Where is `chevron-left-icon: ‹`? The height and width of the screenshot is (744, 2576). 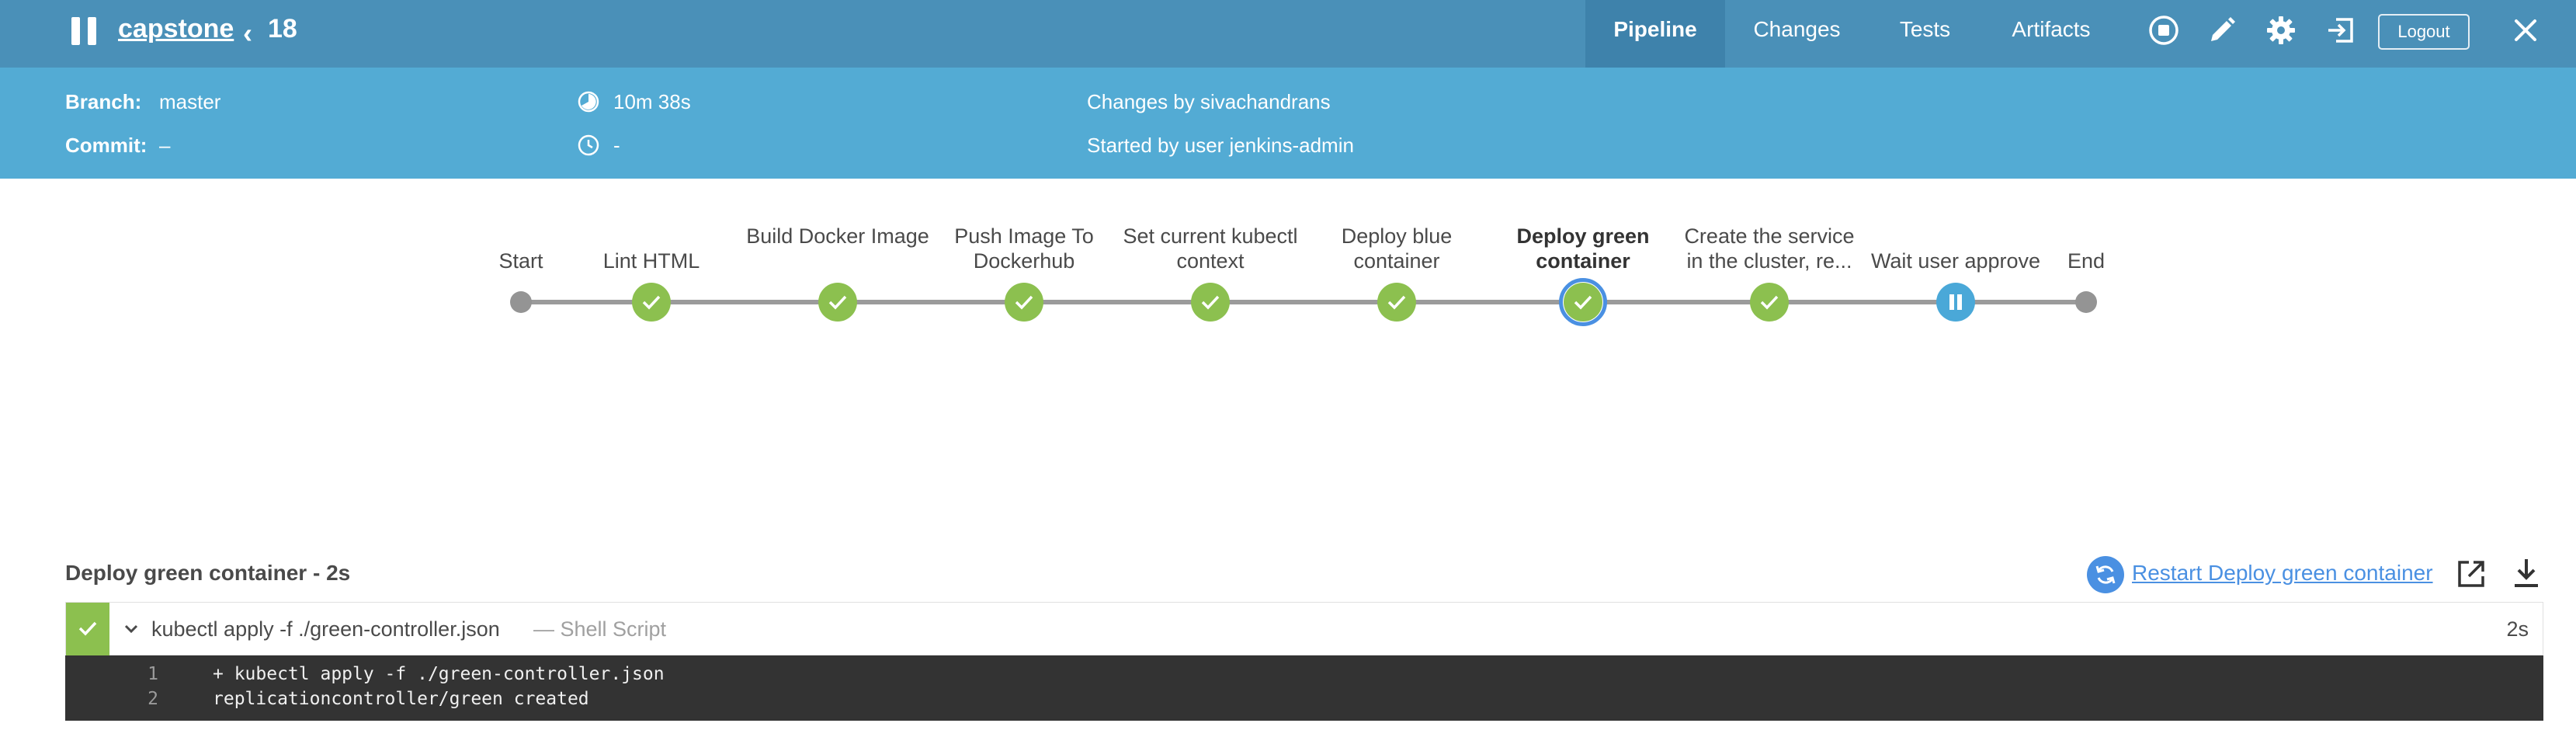
chevron-left-icon: ‹ is located at coordinates (247, 33).